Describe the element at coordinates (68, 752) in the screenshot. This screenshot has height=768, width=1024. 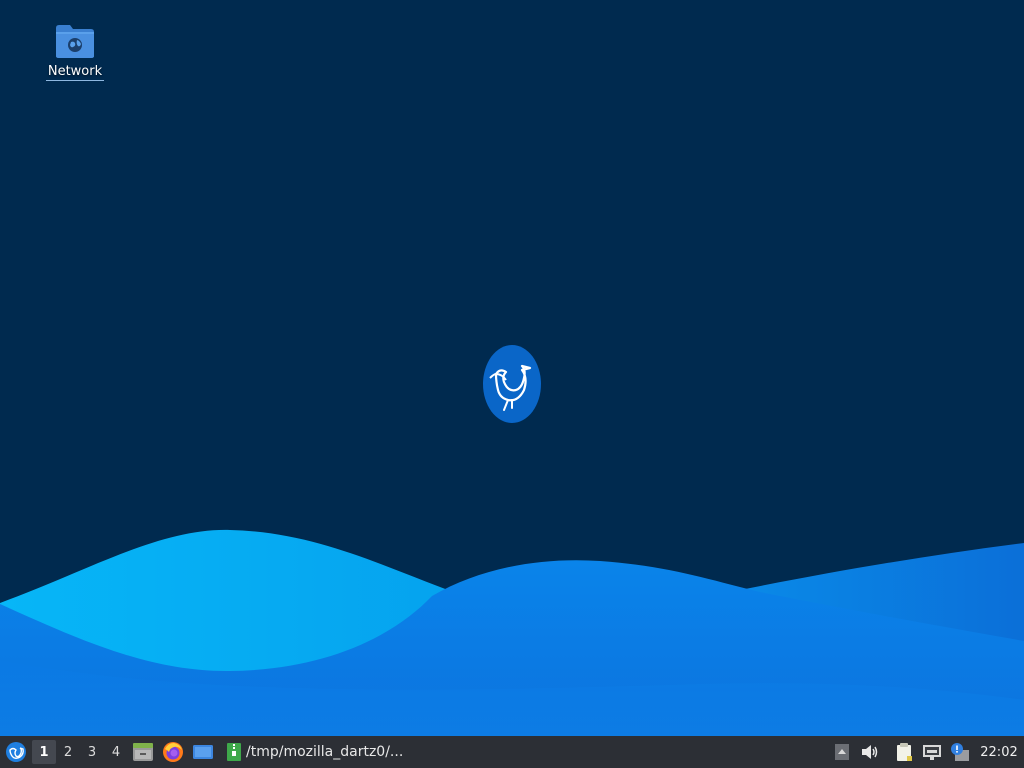
I see `workspace-2: 2` at that location.